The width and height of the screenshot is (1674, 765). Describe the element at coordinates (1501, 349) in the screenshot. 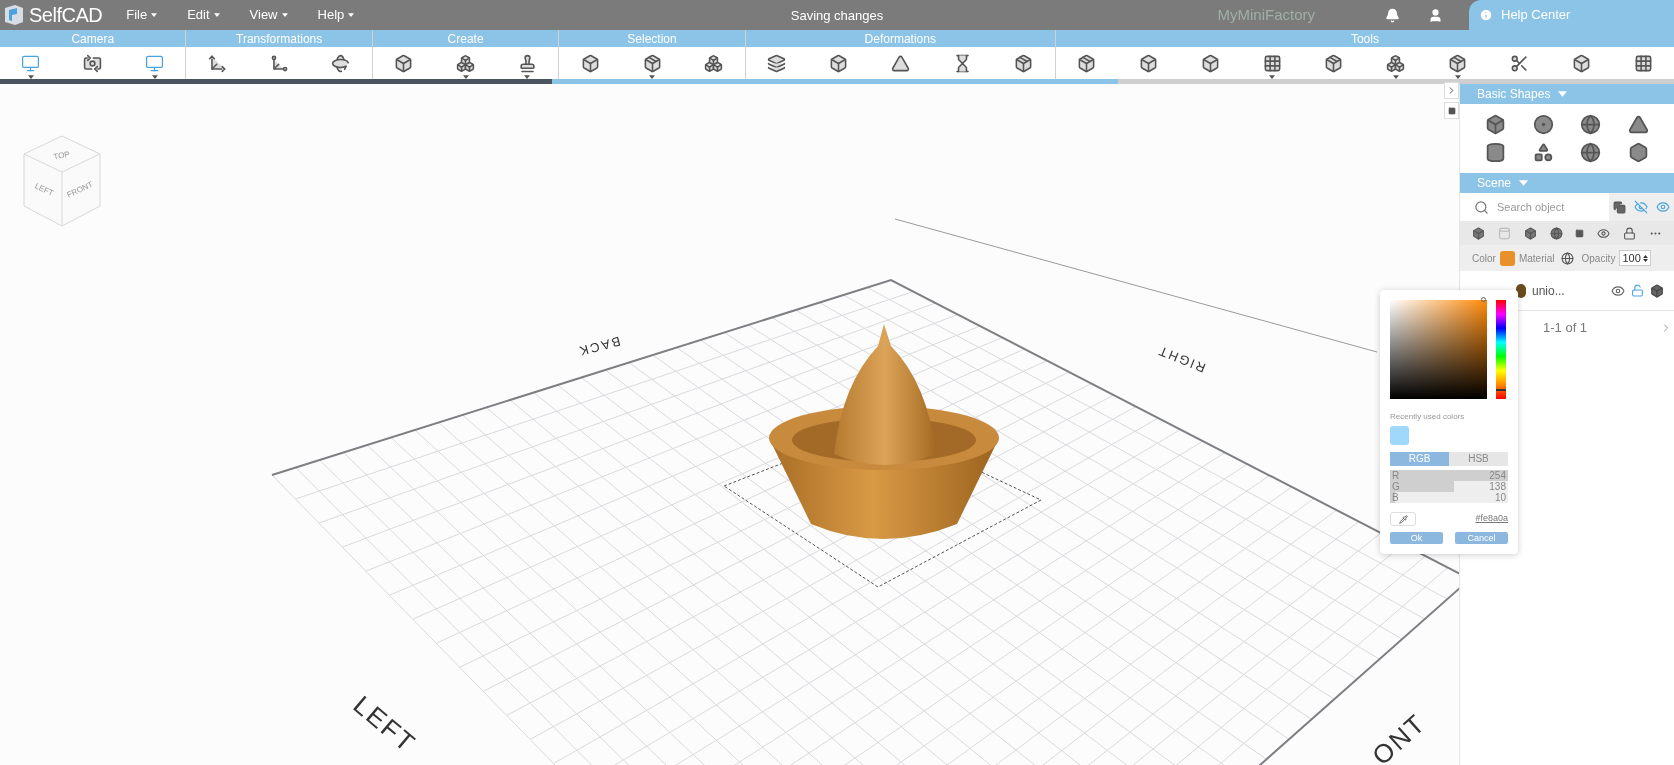

I see `hue-slider` at that location.